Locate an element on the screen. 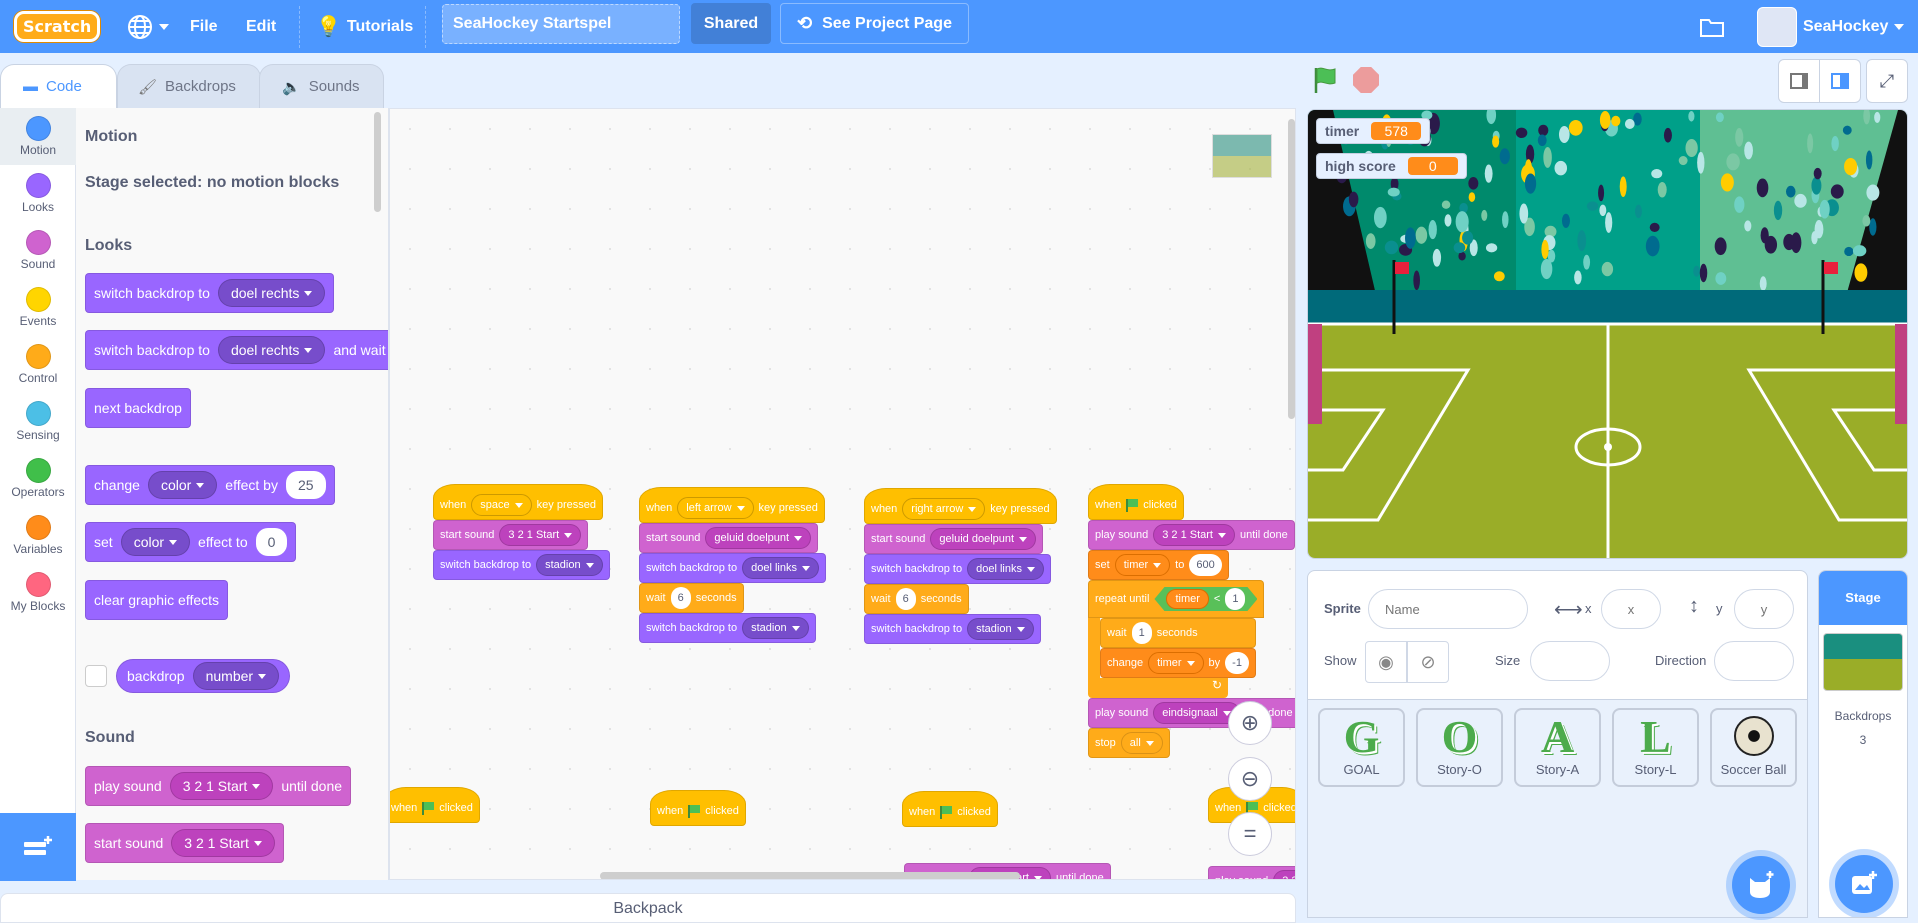  sound-block: start sound 3 2 1 Start is located at coordinates (184, 843).